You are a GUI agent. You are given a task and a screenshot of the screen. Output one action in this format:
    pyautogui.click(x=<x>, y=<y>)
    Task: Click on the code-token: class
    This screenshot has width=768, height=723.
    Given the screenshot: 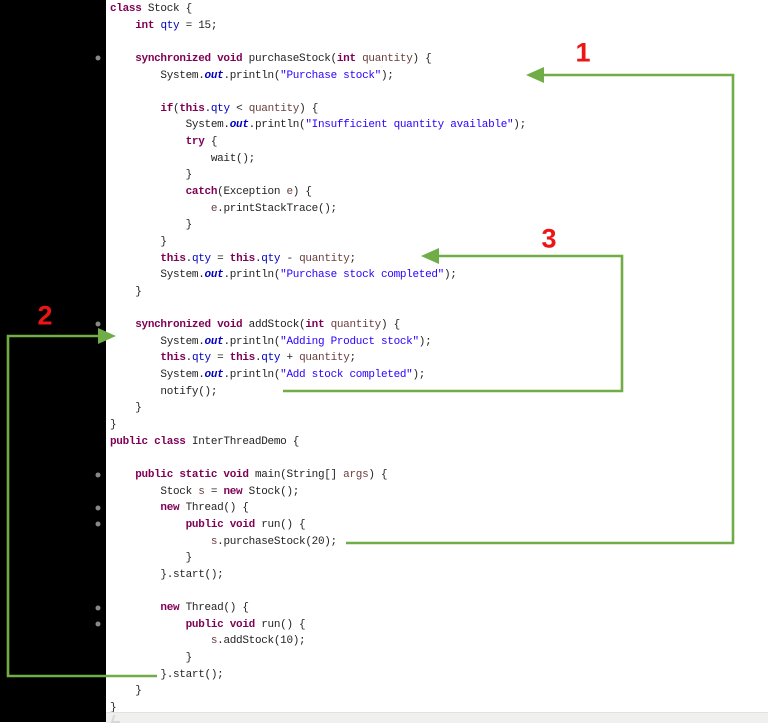 What is the action you would take?
    pyautogui.click(x=126, y=9)
    